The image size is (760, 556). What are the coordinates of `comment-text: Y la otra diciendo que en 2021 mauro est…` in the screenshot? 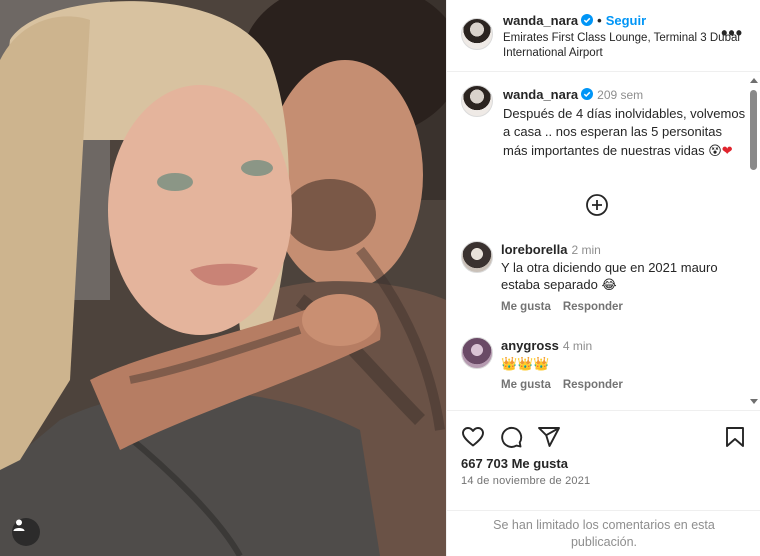 It's located at (609, 276).